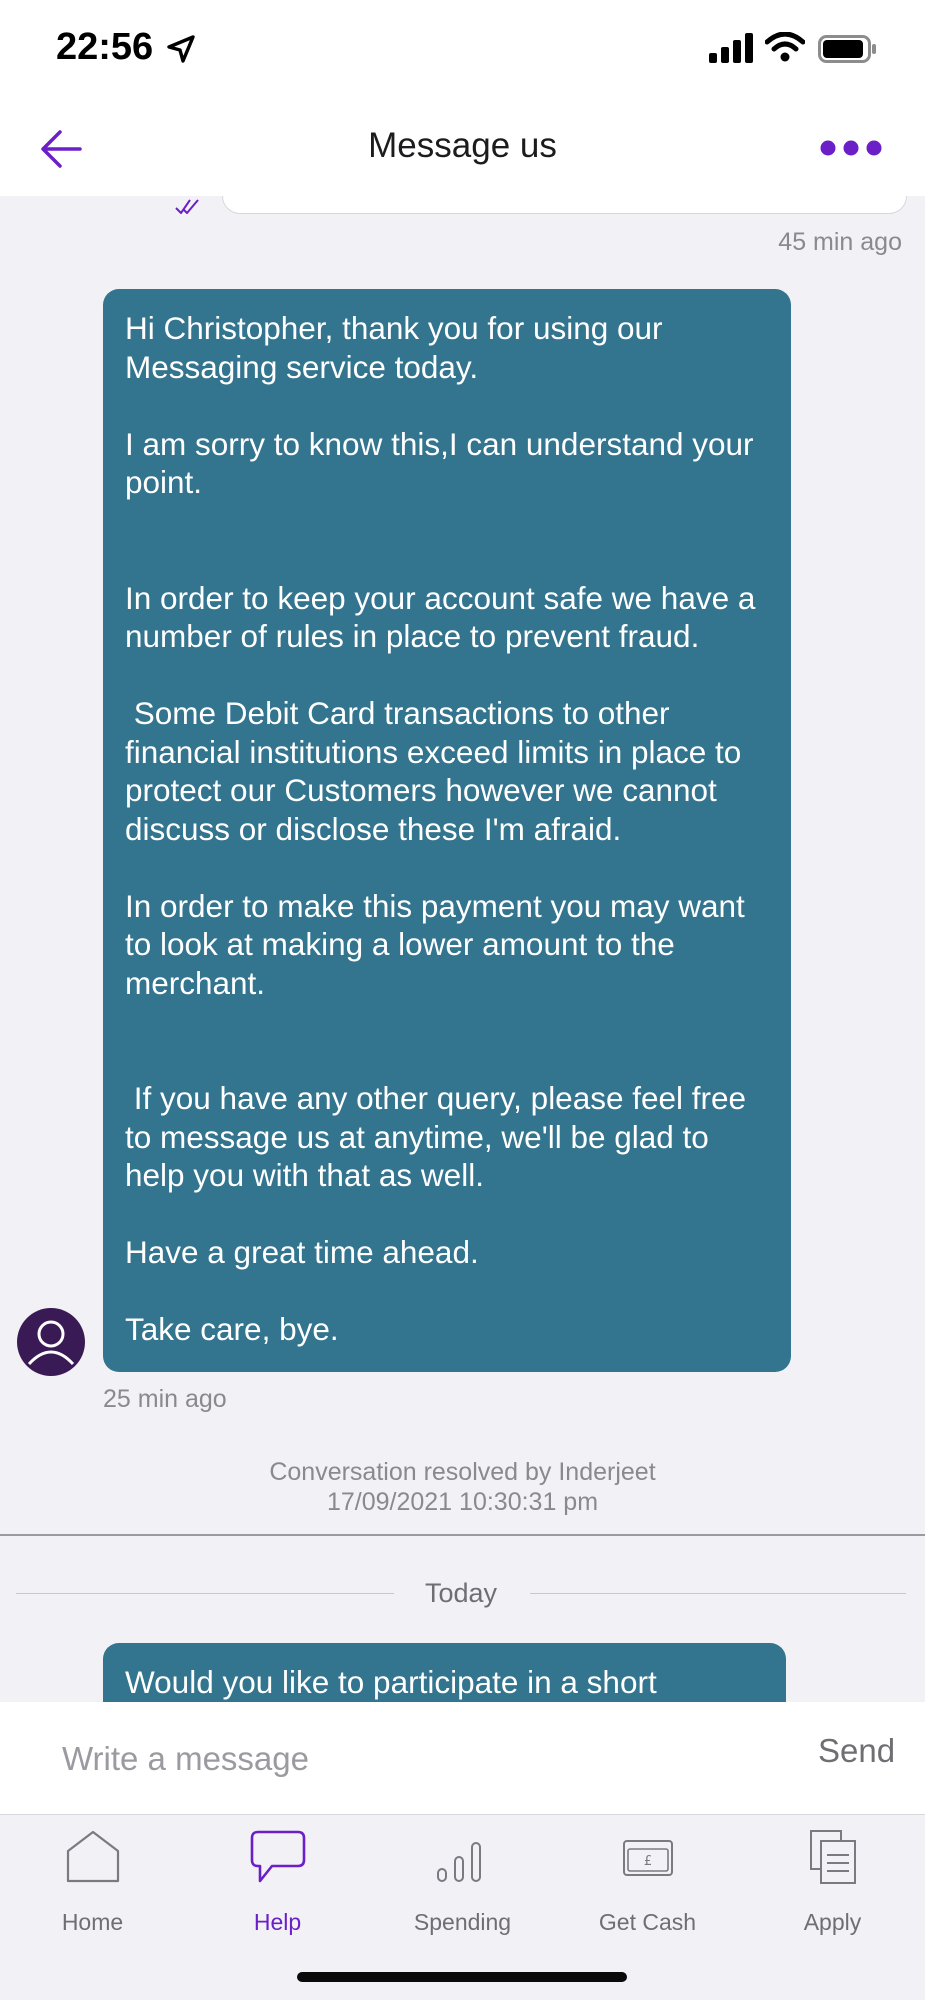  Describe the element at coordinates (92, 1884) in the screenshot. I see `tab-home: Home` at that location.